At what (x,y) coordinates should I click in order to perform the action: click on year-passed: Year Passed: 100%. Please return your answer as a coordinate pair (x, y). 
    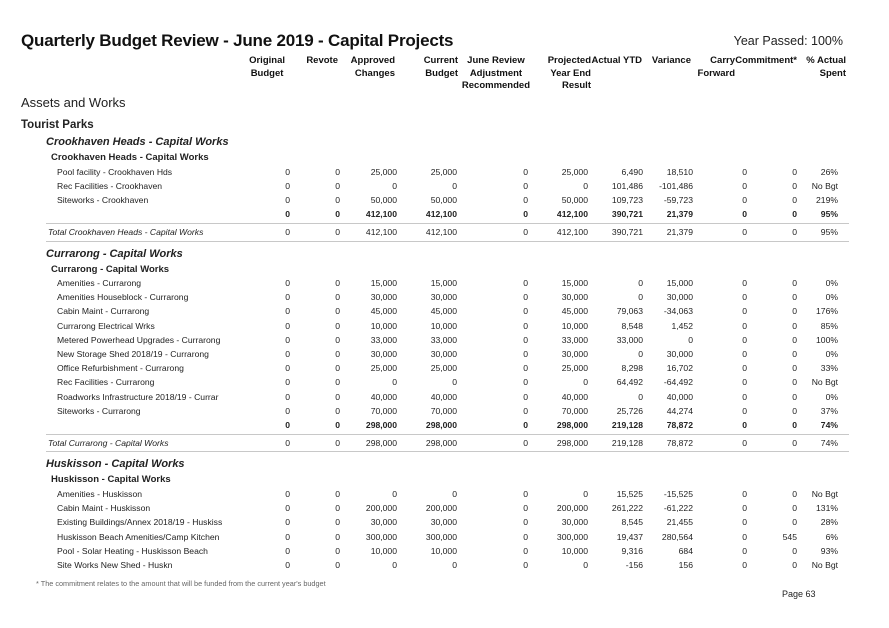
    Looking at the image, I should click on (788, 41).